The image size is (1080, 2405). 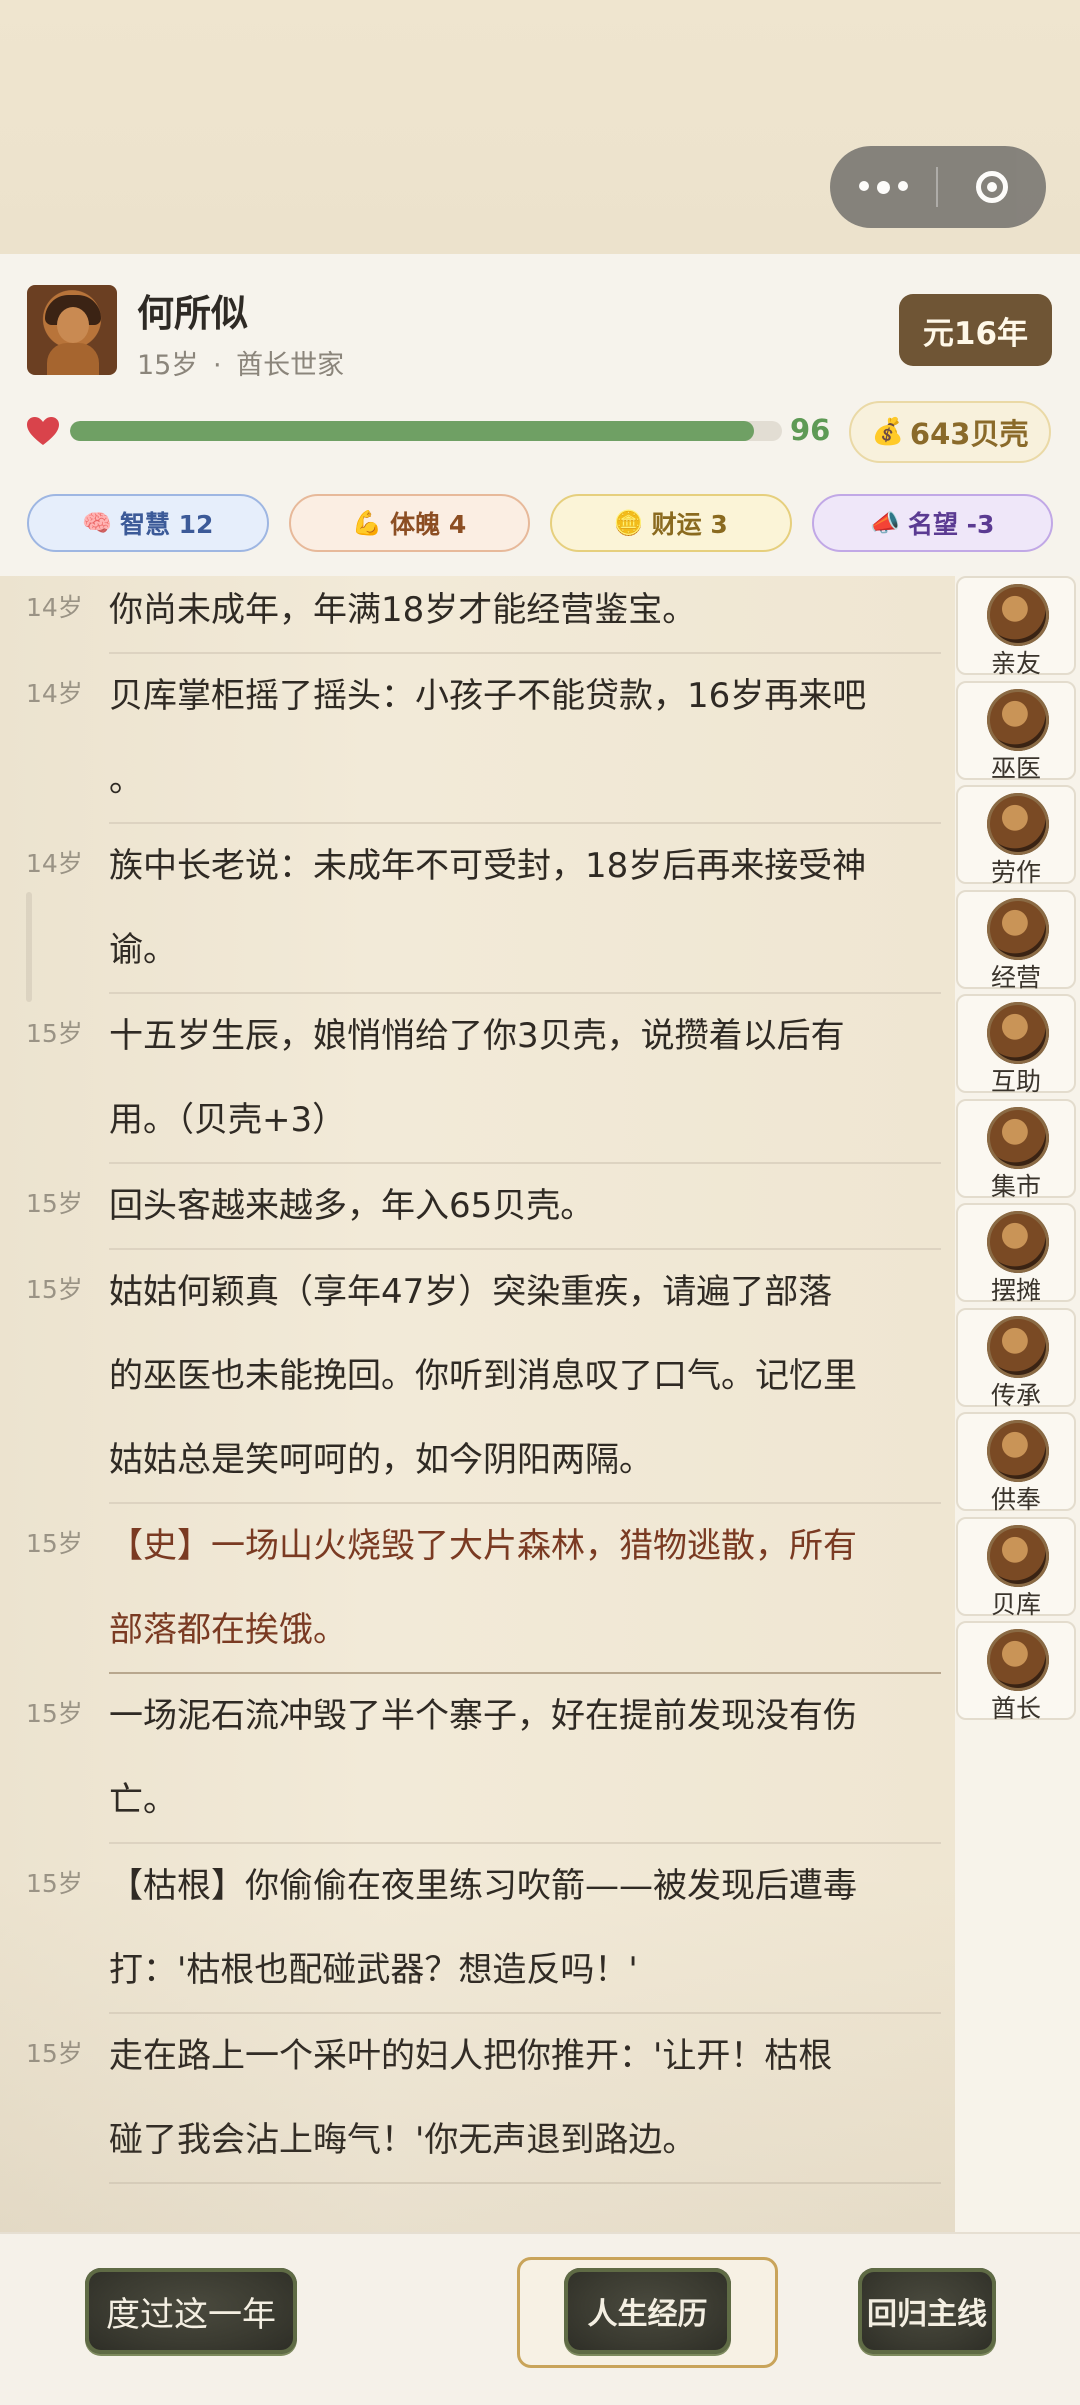 I want to click on rail-item-5: 集市, so click(x=1016, y=1149).